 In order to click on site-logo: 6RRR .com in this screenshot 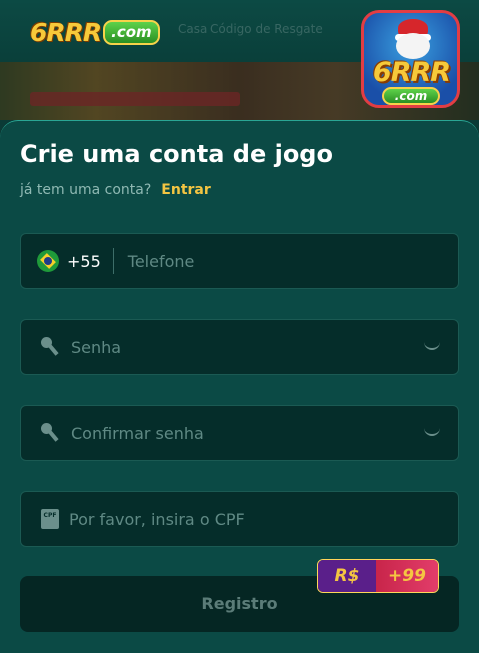, I will do `click(95, 32)`.